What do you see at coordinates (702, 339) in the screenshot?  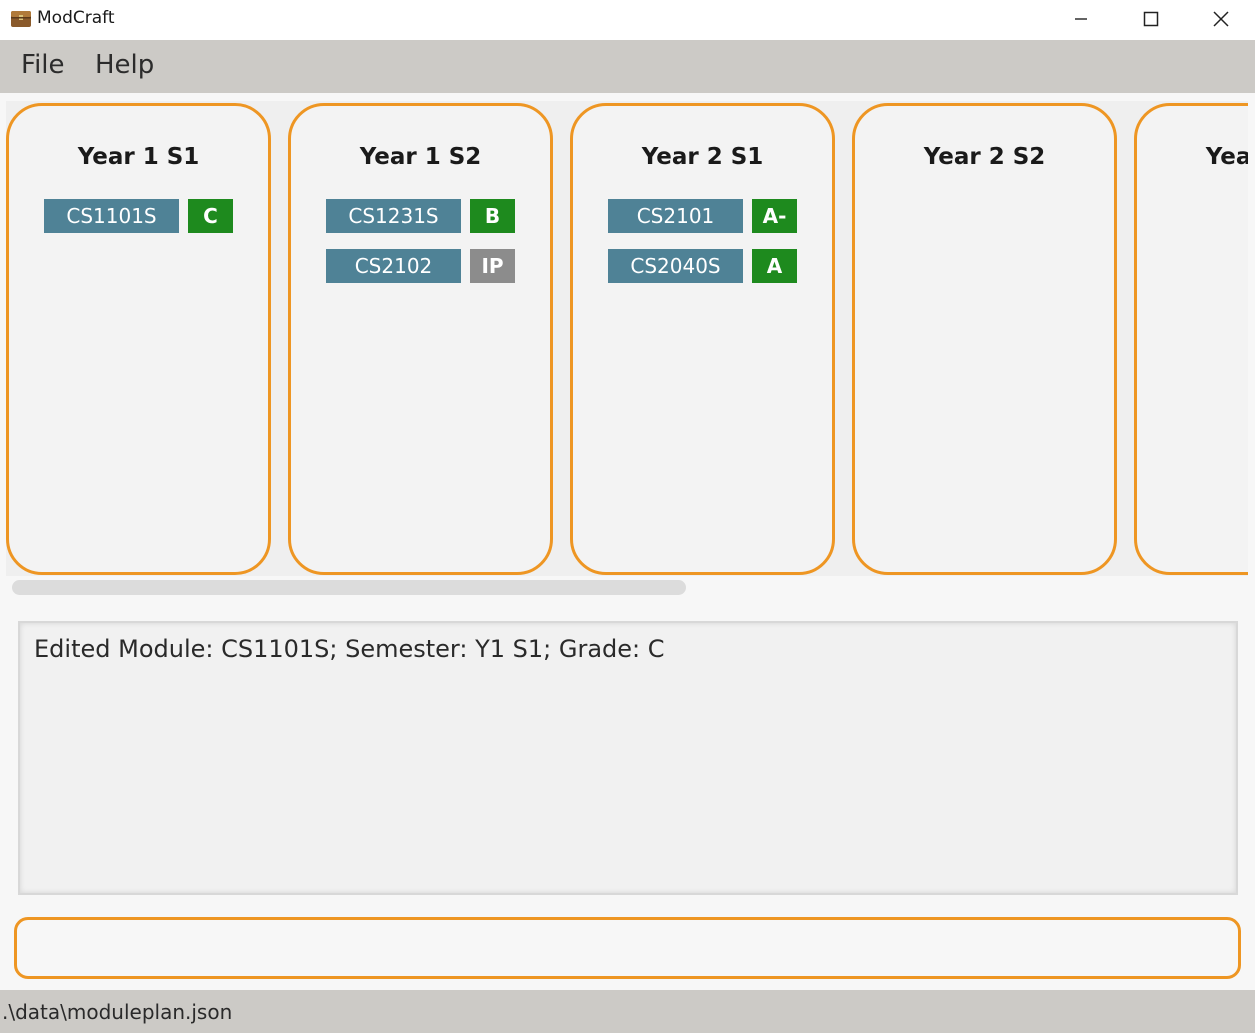 I see `semester-card: Year 2 S1 CS2101 A- CS2040S A` at bounding box center [702, 339].